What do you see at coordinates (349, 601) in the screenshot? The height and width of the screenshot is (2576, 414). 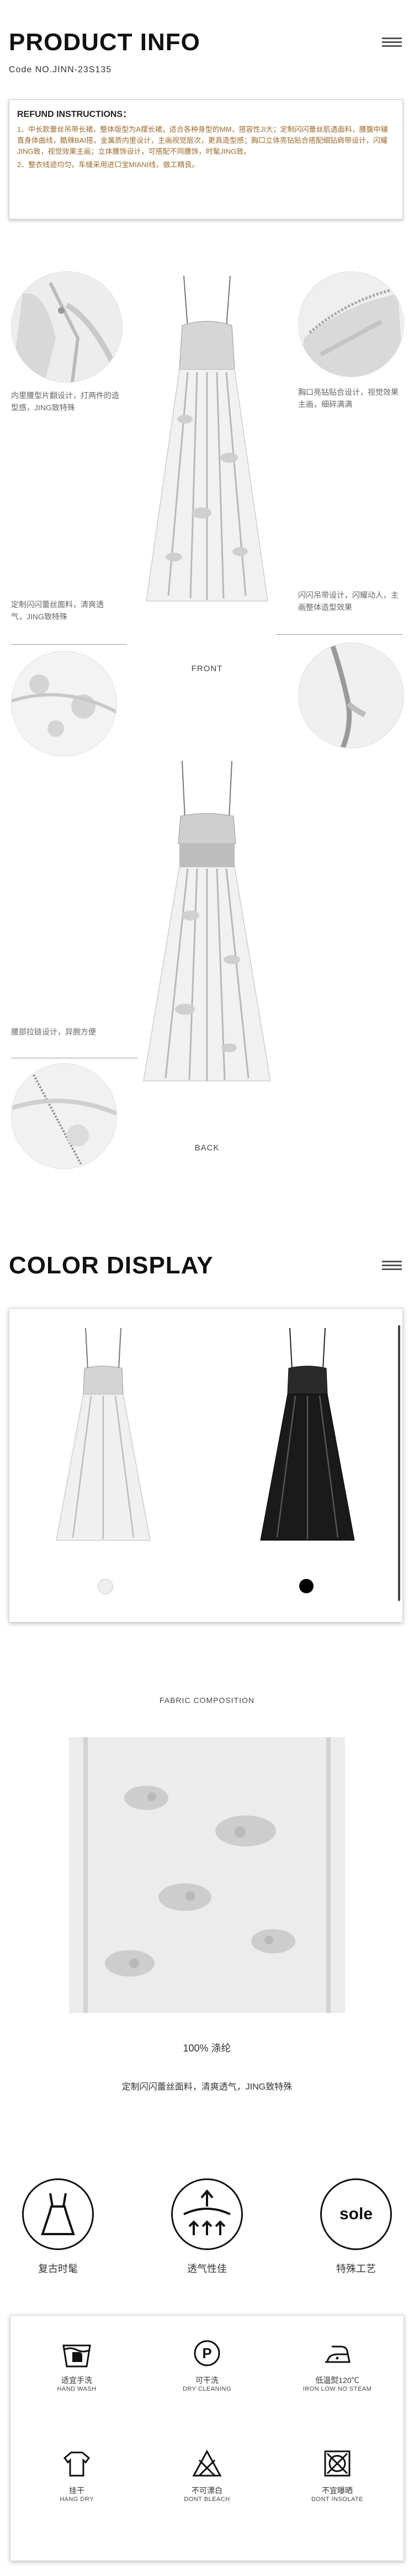 I see `note-mid-right: 闪闪吊带设计，闪耀动人，主画整体造型效果` at bounding box center [349, 601].